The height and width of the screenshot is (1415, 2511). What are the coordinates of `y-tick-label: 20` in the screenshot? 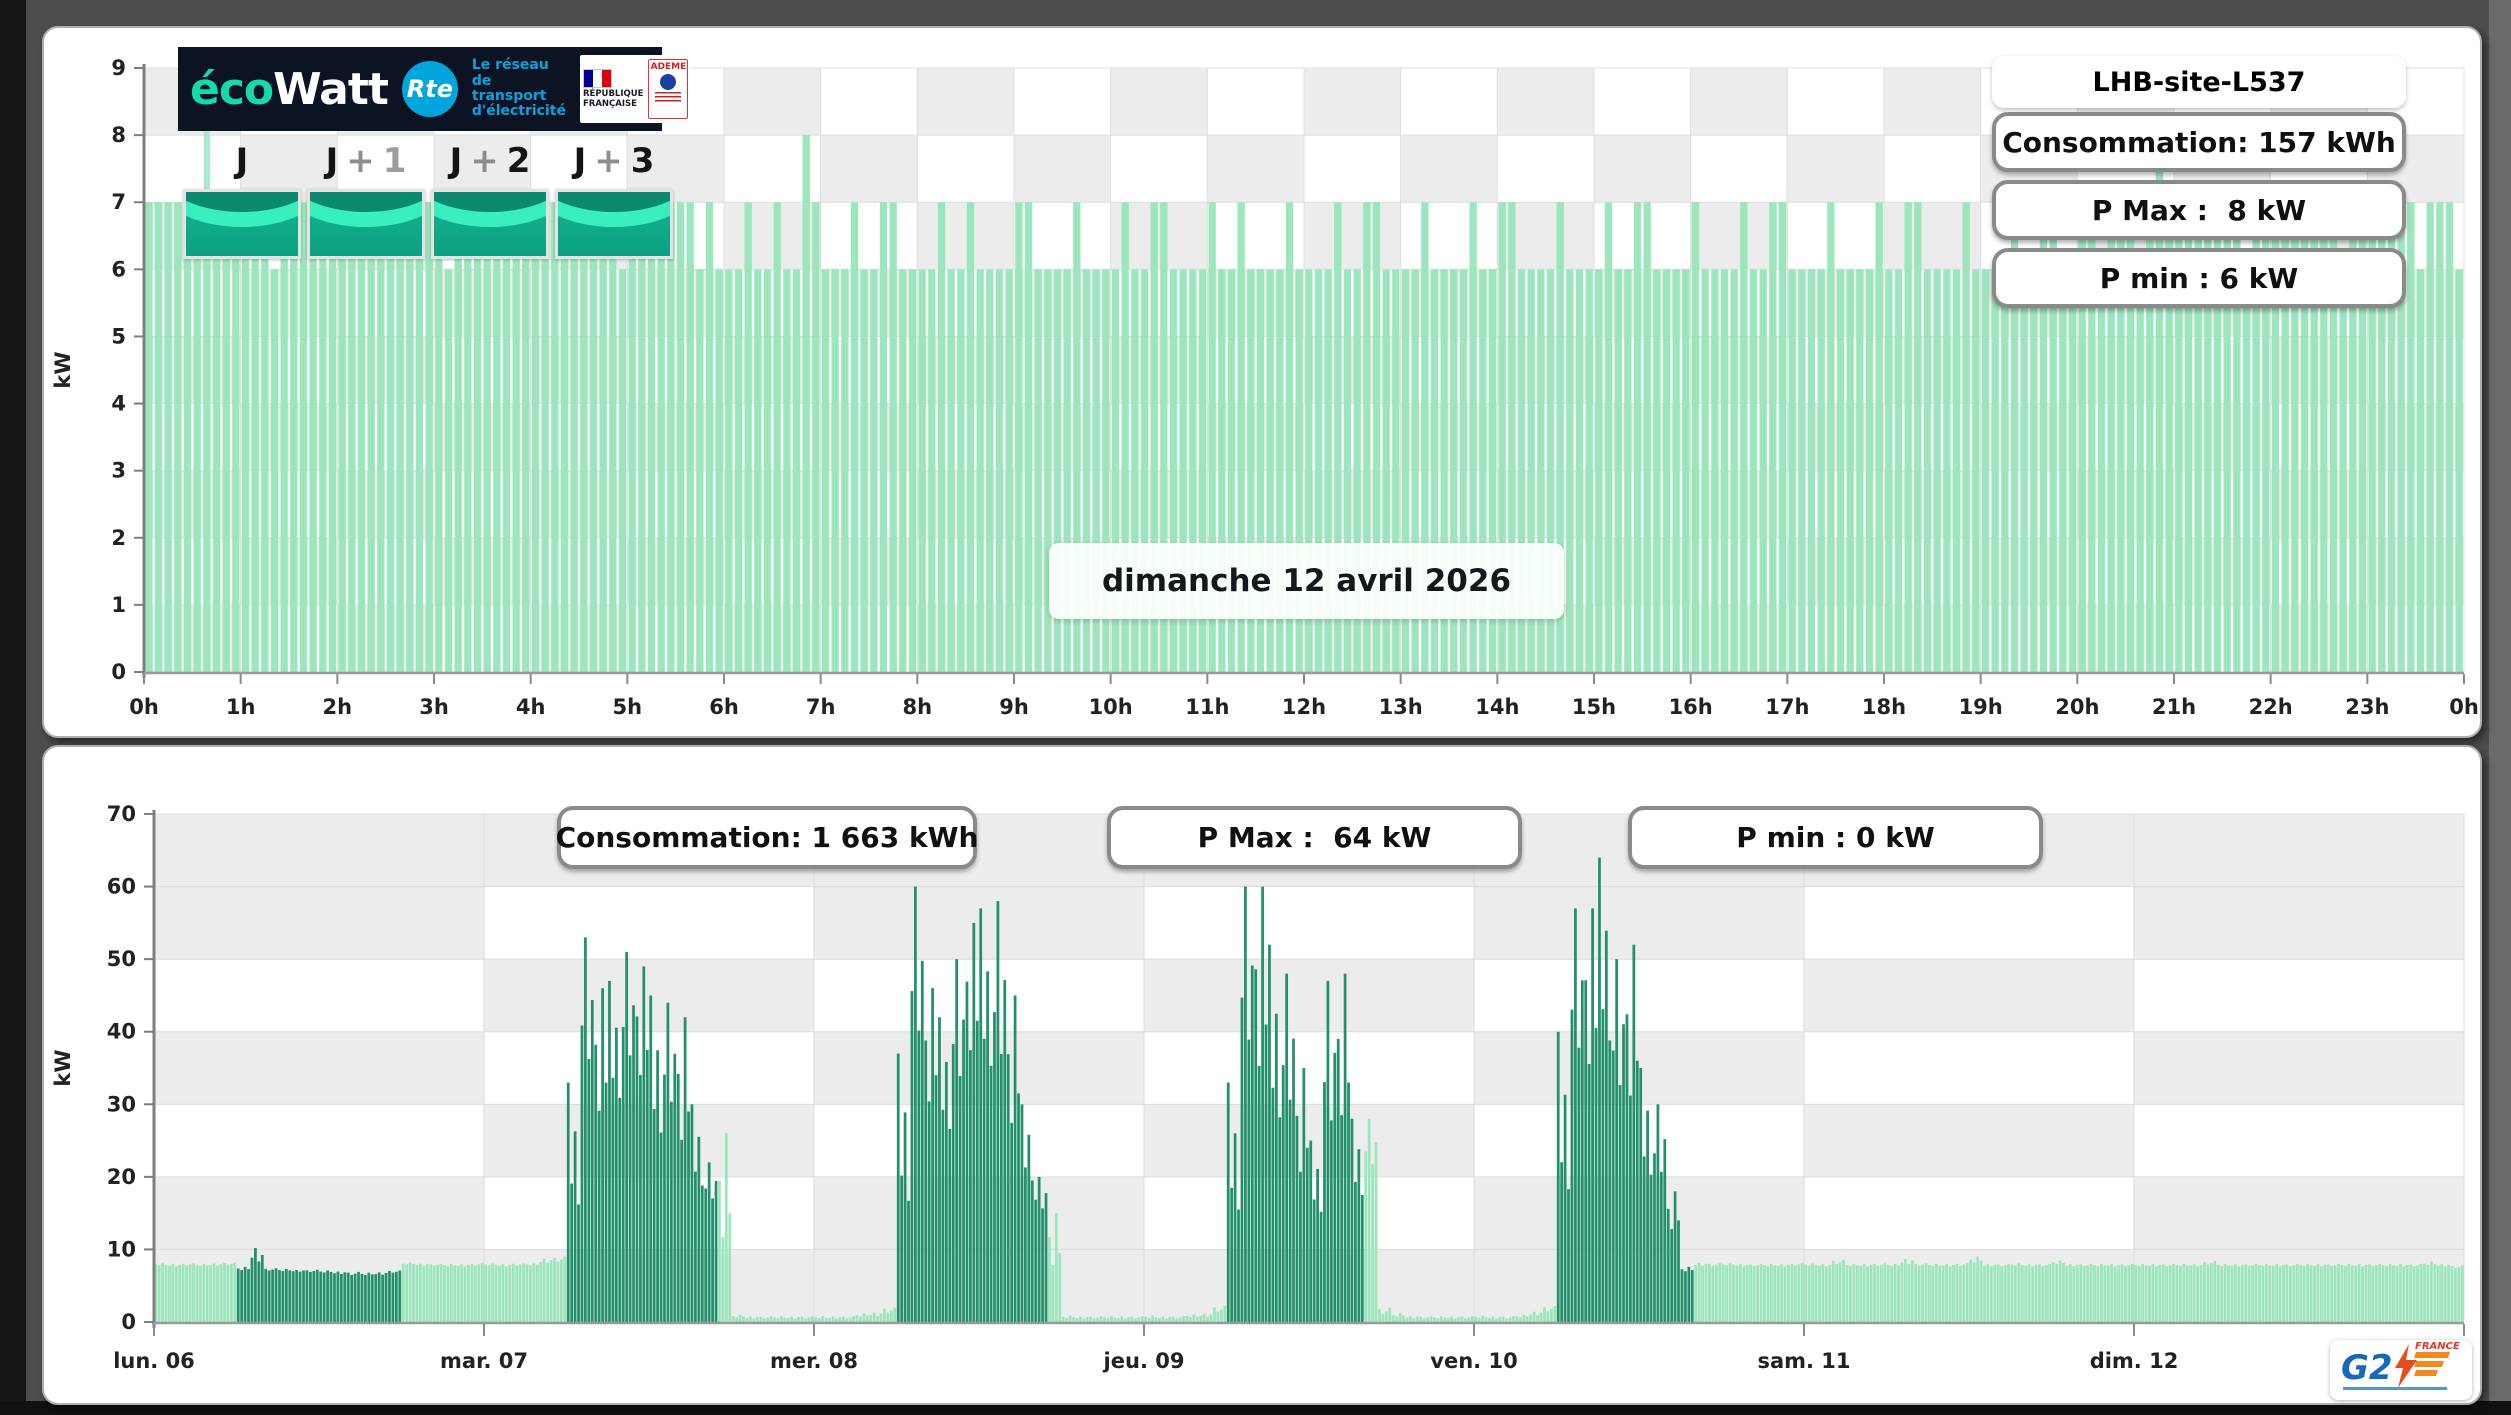 It's located at (121, 1177).